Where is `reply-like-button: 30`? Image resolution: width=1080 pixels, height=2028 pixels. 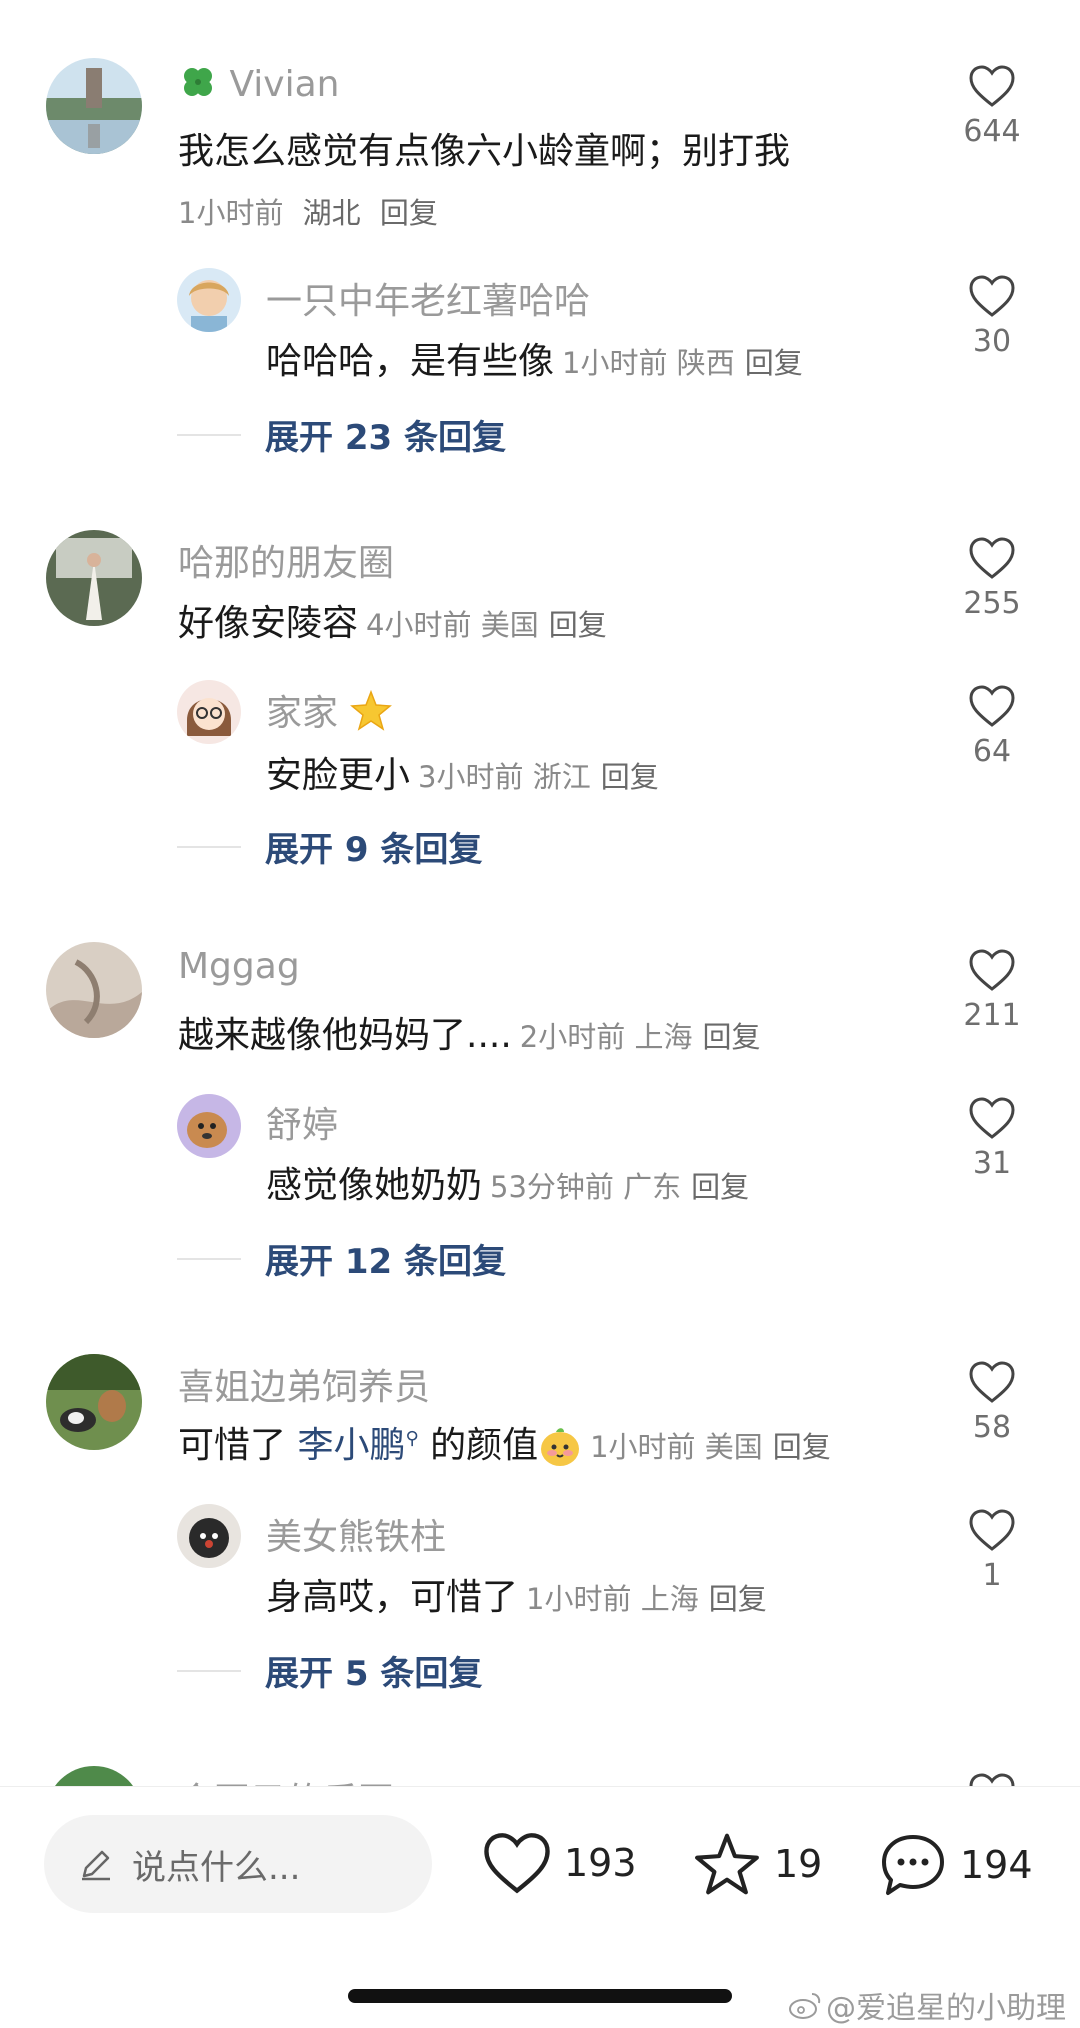 reply-like-button: 30 is located at coordinates (992, 316).